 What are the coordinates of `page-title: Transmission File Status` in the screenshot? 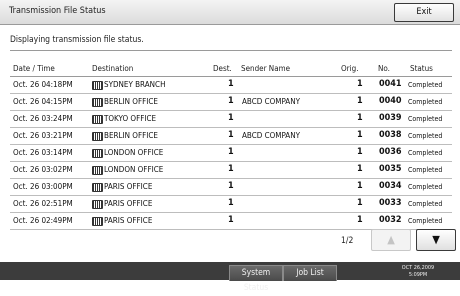 It's located at (57, 11).